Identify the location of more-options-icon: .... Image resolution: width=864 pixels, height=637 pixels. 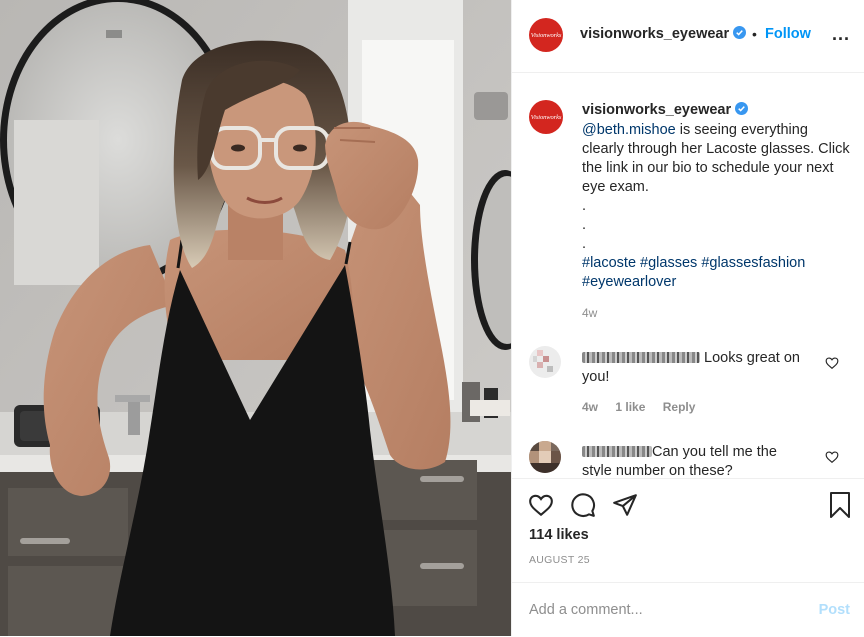
(841, 34).